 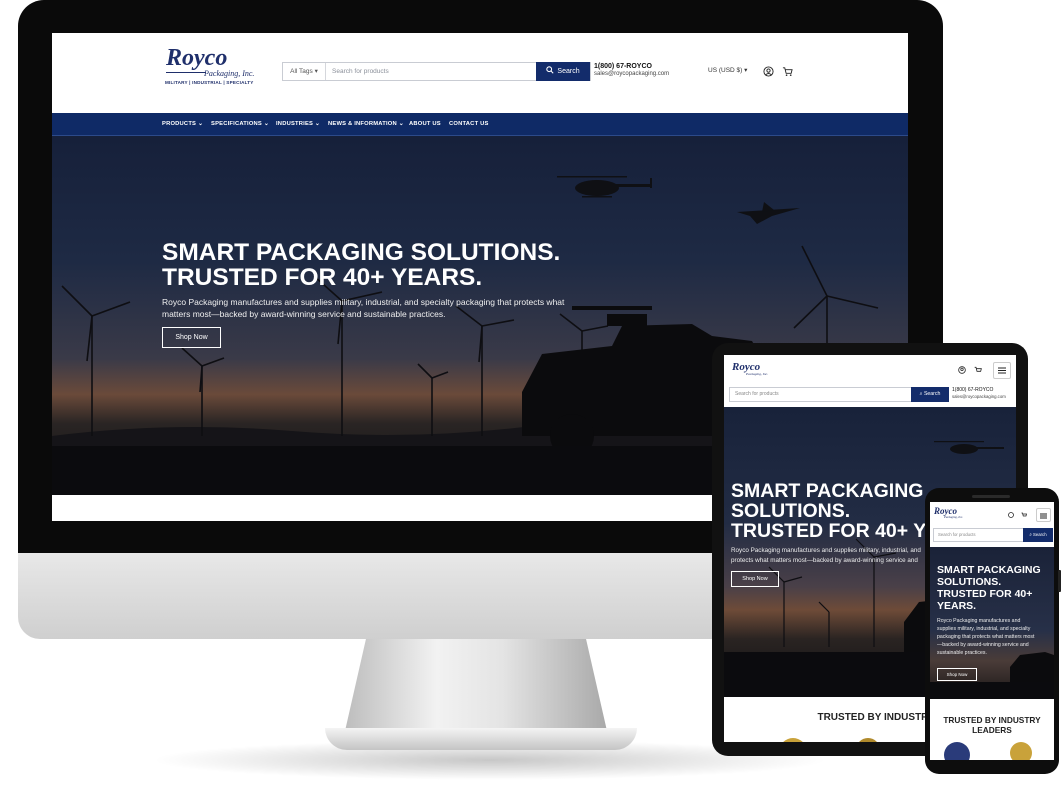 I want to click on search-button: Search, so click(x=563, y=71).